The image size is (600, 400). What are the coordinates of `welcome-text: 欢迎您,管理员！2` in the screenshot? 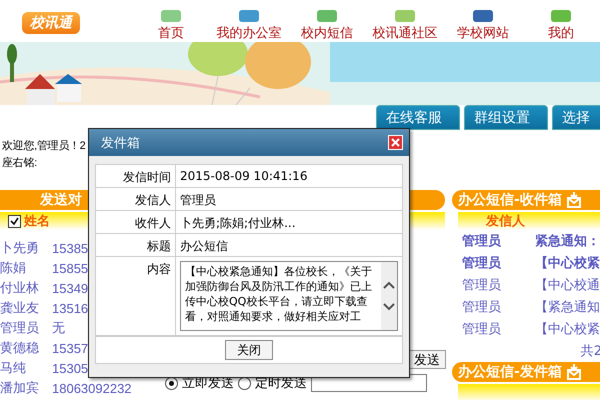 It's located at (44, 146).